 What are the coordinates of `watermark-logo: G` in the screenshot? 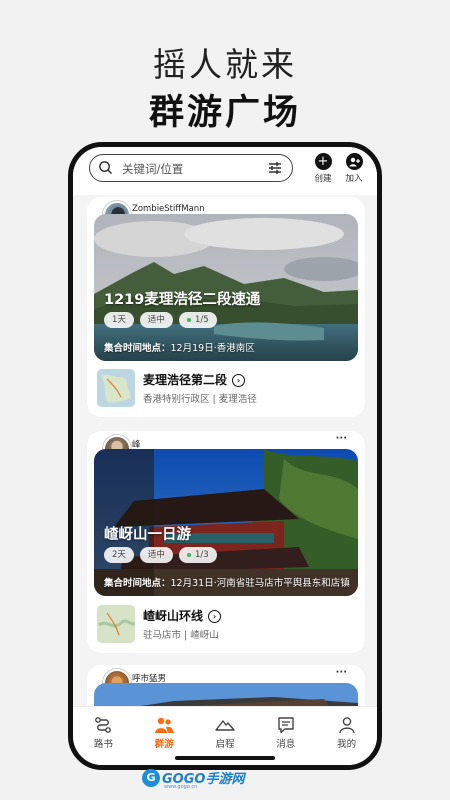 It's located at (151, 777).